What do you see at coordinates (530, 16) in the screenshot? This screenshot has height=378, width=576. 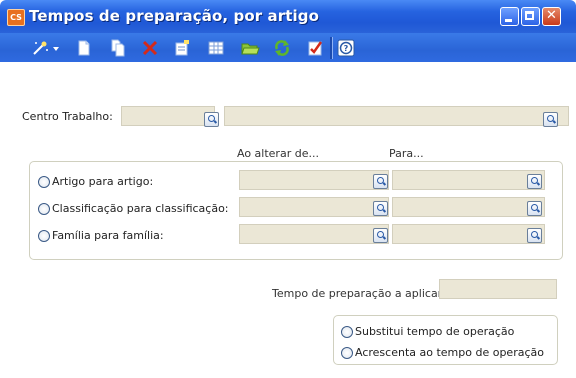 I see `maximize-button` at bounding box center [530, 16].